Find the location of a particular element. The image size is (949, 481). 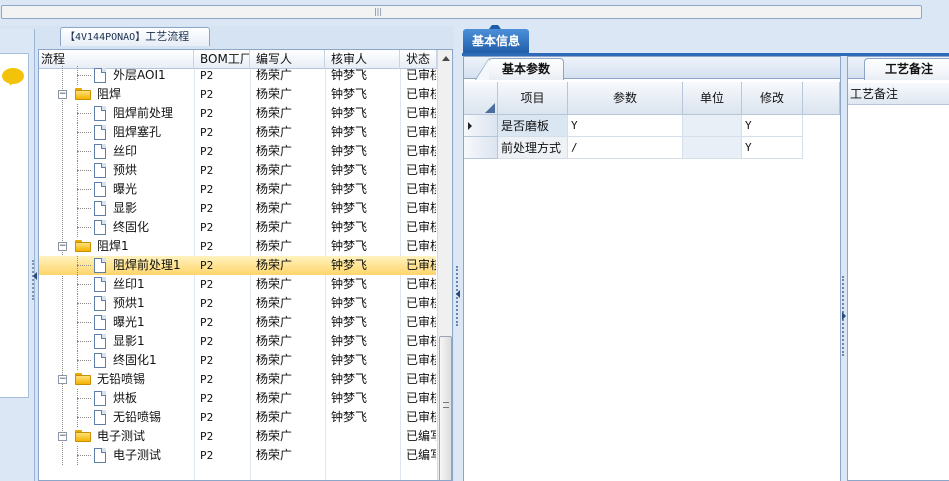

notes-column-header: 工艺备注 is located at coordinates (898, 94).